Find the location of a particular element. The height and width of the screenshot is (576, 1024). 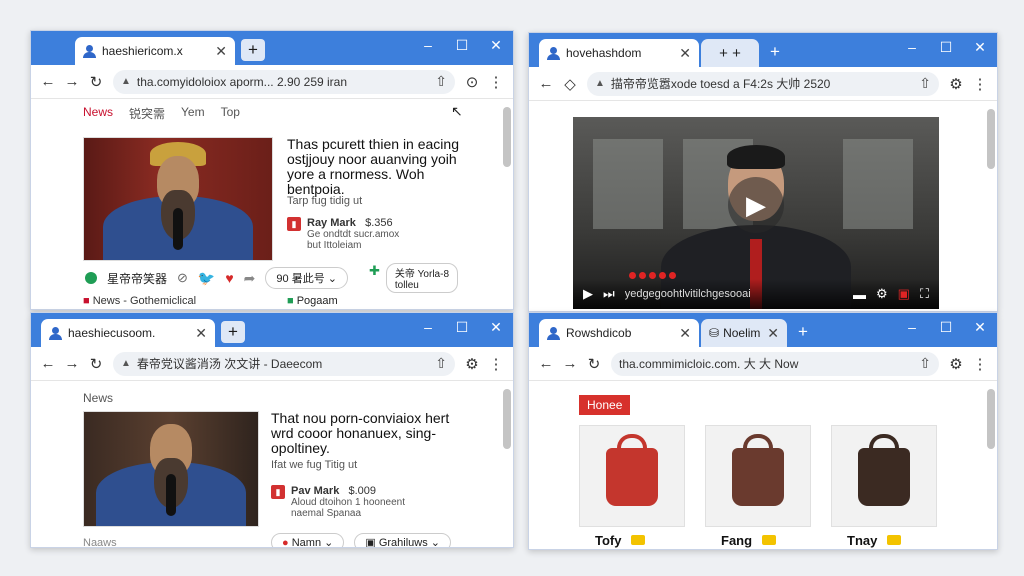

profile-icon: ⊙ is located at coordinates (472, 82).